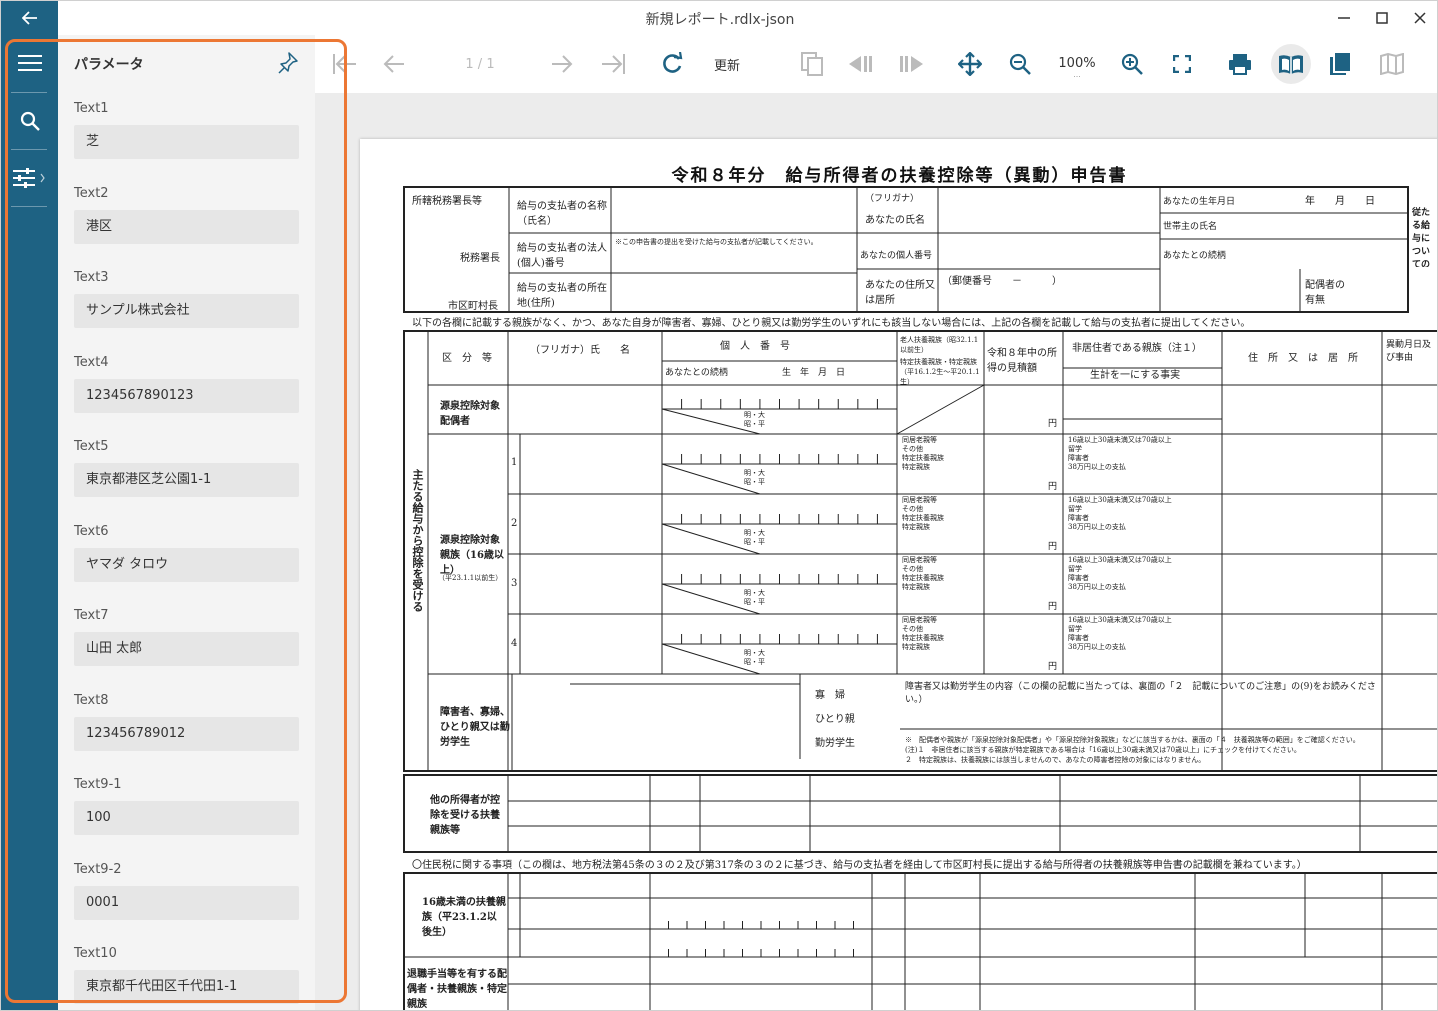  What do you see at coordinates (186, 818) in the screenshot?
I see `parameter-input: 100` at bounding box center [186, 818].